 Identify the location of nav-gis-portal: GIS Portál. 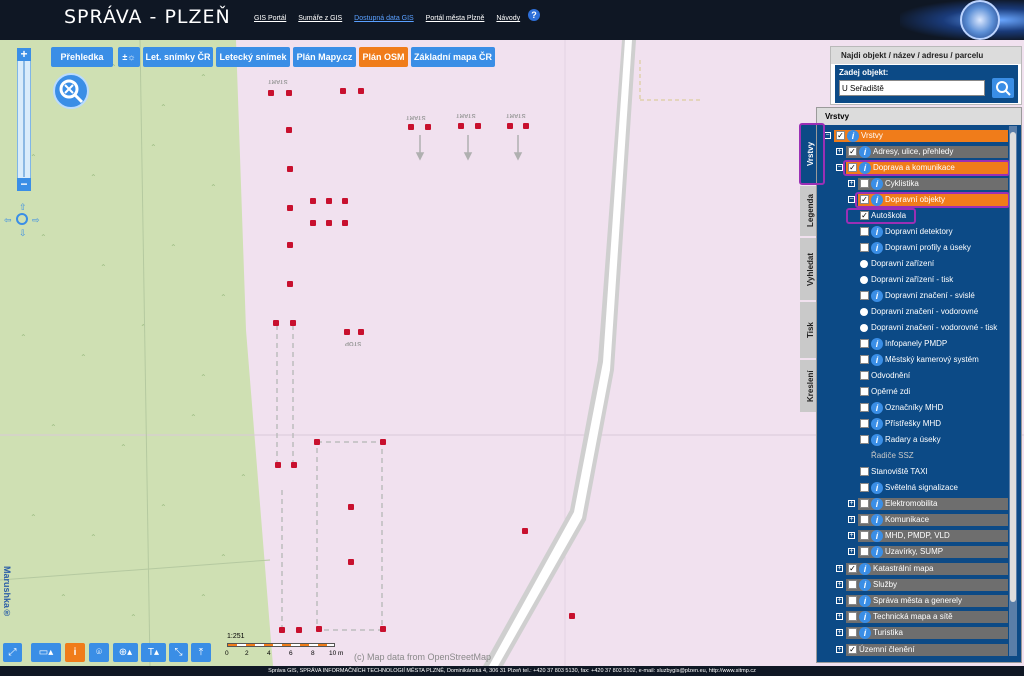
(270, 18).